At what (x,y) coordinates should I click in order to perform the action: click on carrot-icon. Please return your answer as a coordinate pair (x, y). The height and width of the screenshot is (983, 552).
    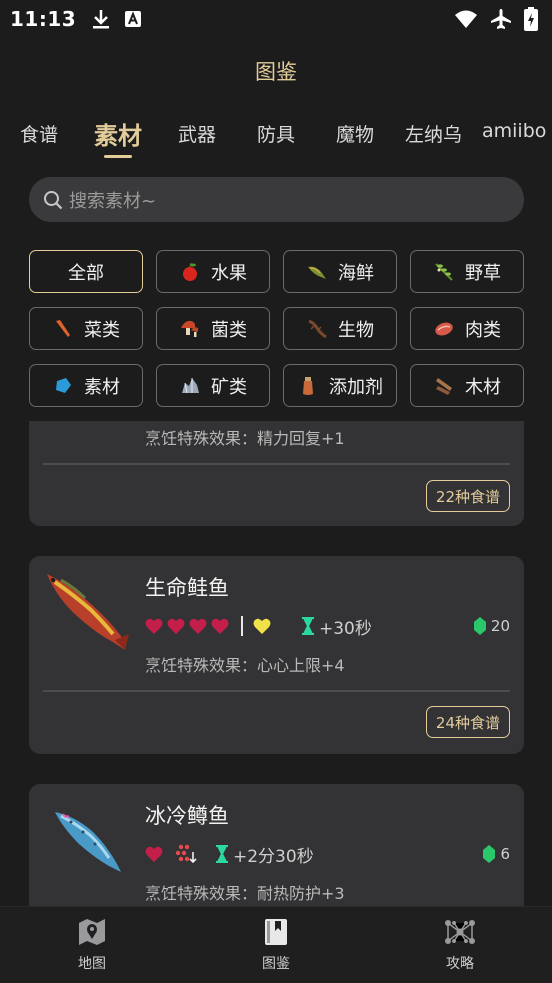
    Looking at the image, I should click on (63, 328).